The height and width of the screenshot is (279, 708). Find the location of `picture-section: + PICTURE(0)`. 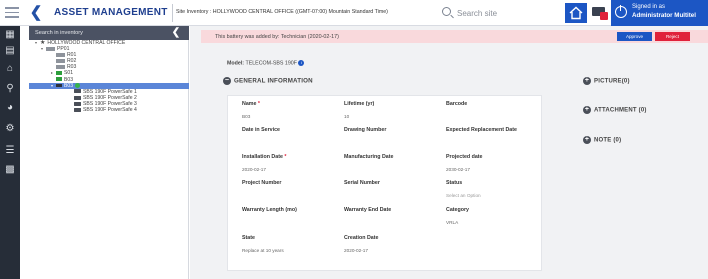

picture-section: + PICTURE(0) is located at coordinates (606, 81).